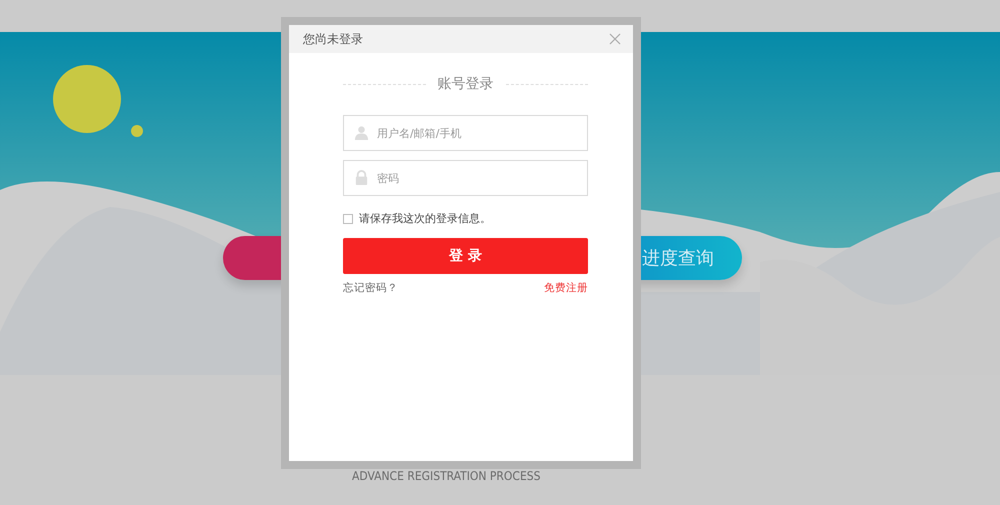 The height and width of the screenshot is (505, 1000). What do you see at coordinates (333, 39) in the screenshot?
I see `dialog-title: 您尚未登录` at bounding box center [333, 39].